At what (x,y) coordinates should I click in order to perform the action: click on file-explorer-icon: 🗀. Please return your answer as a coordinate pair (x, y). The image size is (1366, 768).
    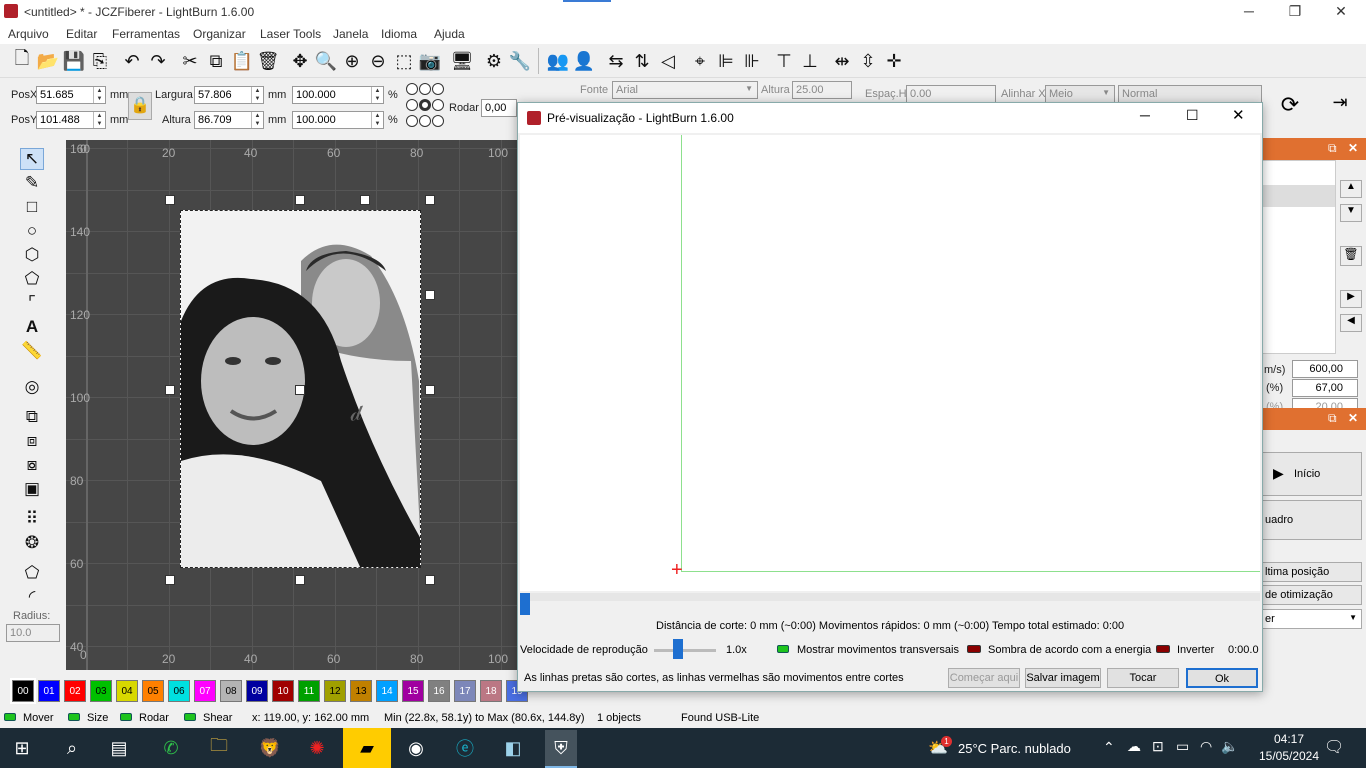
    Looking at the image, I should click on (219, 748).